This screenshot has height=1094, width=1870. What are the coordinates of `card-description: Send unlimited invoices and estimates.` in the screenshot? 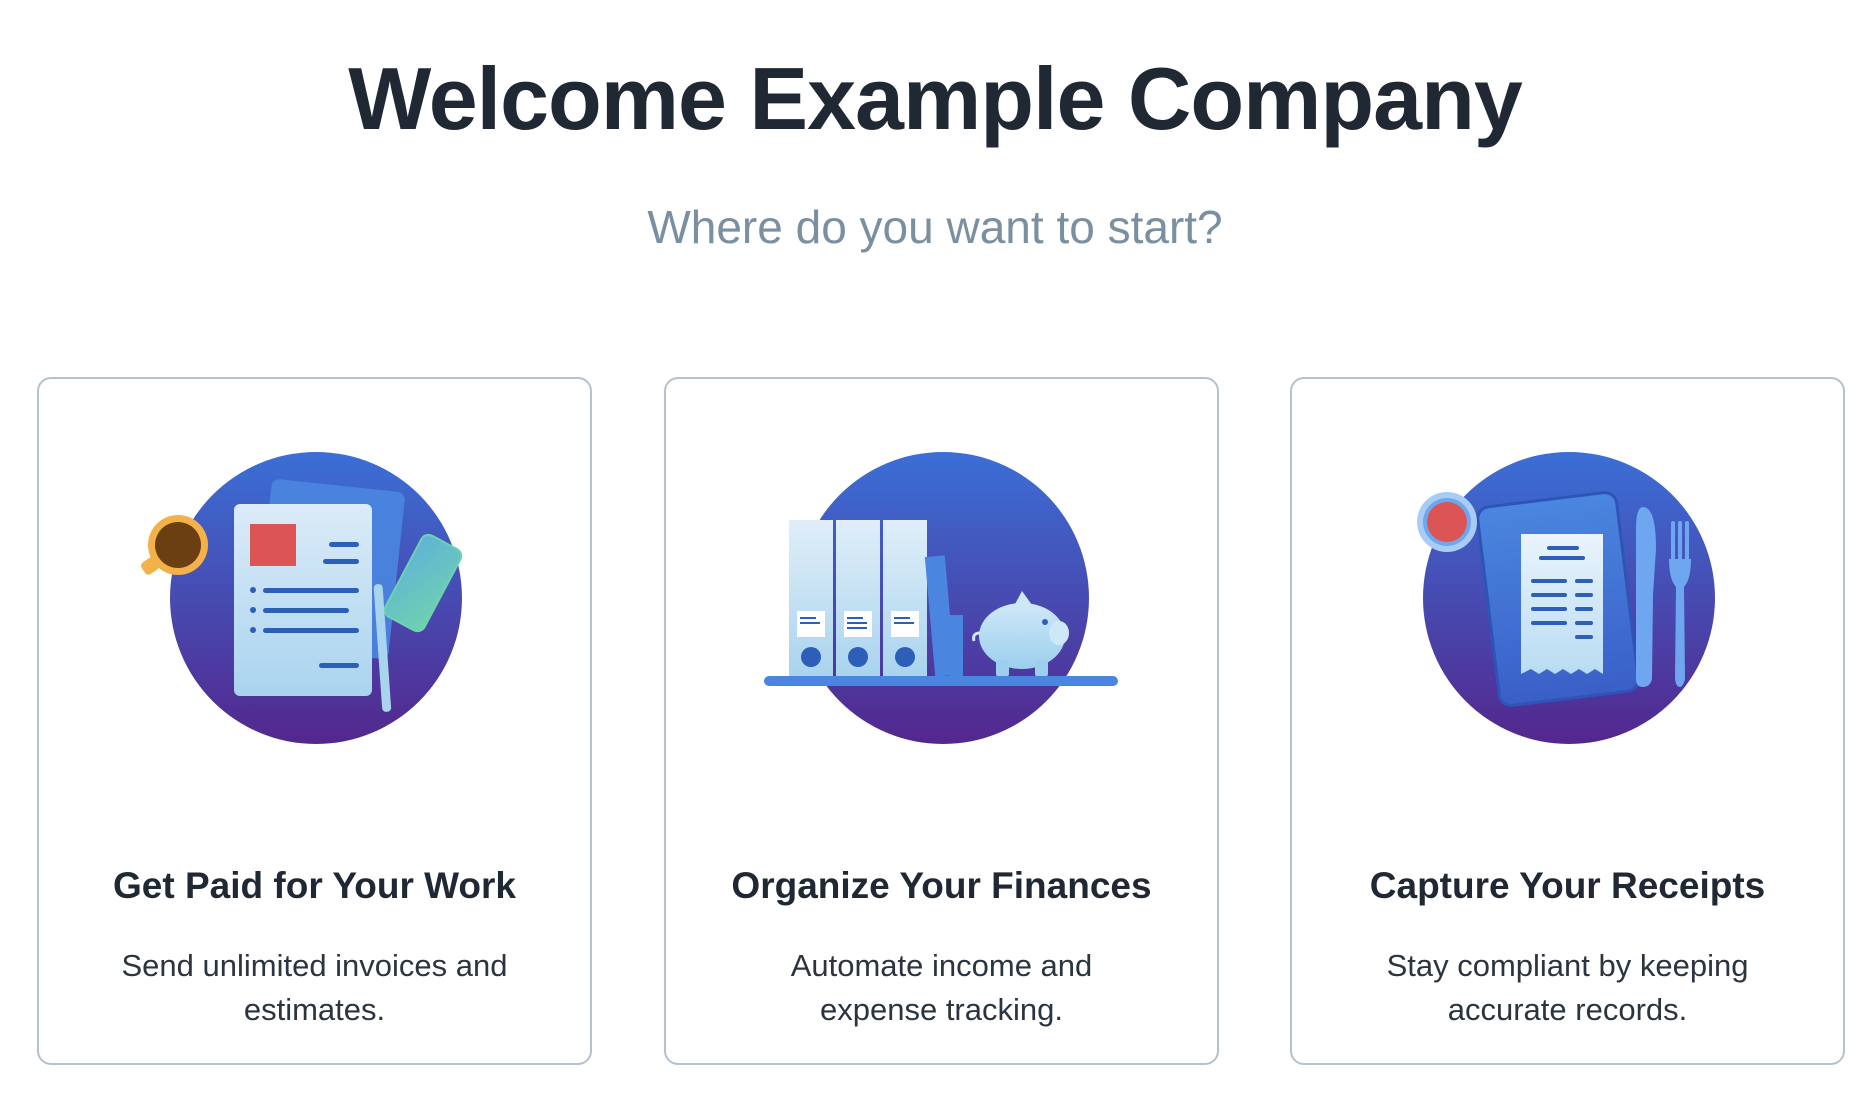 It's located at (314, 987).